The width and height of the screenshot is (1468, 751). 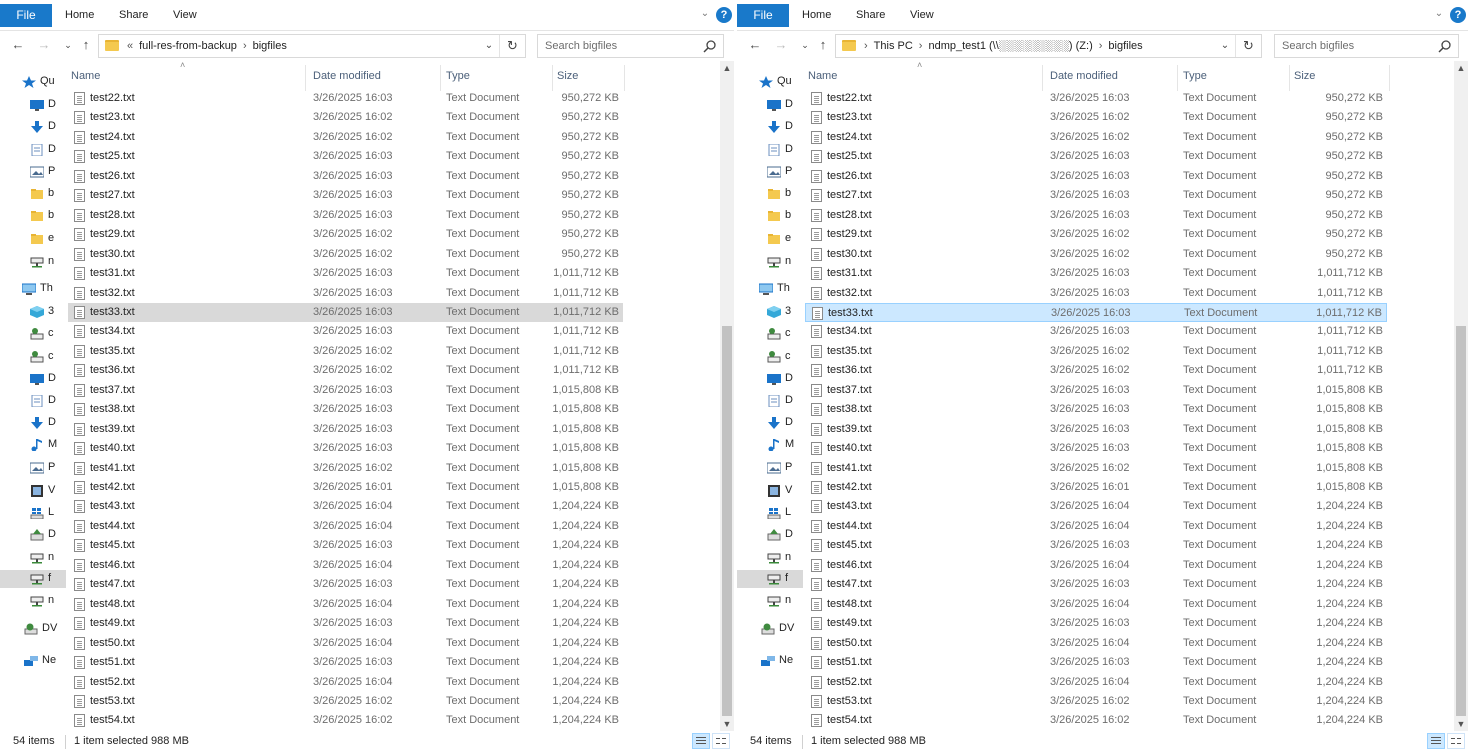 What do you see at coordinates (79, 15) in the screenshot?
I see `tab-home: Home` at bounding box center [79, 15].